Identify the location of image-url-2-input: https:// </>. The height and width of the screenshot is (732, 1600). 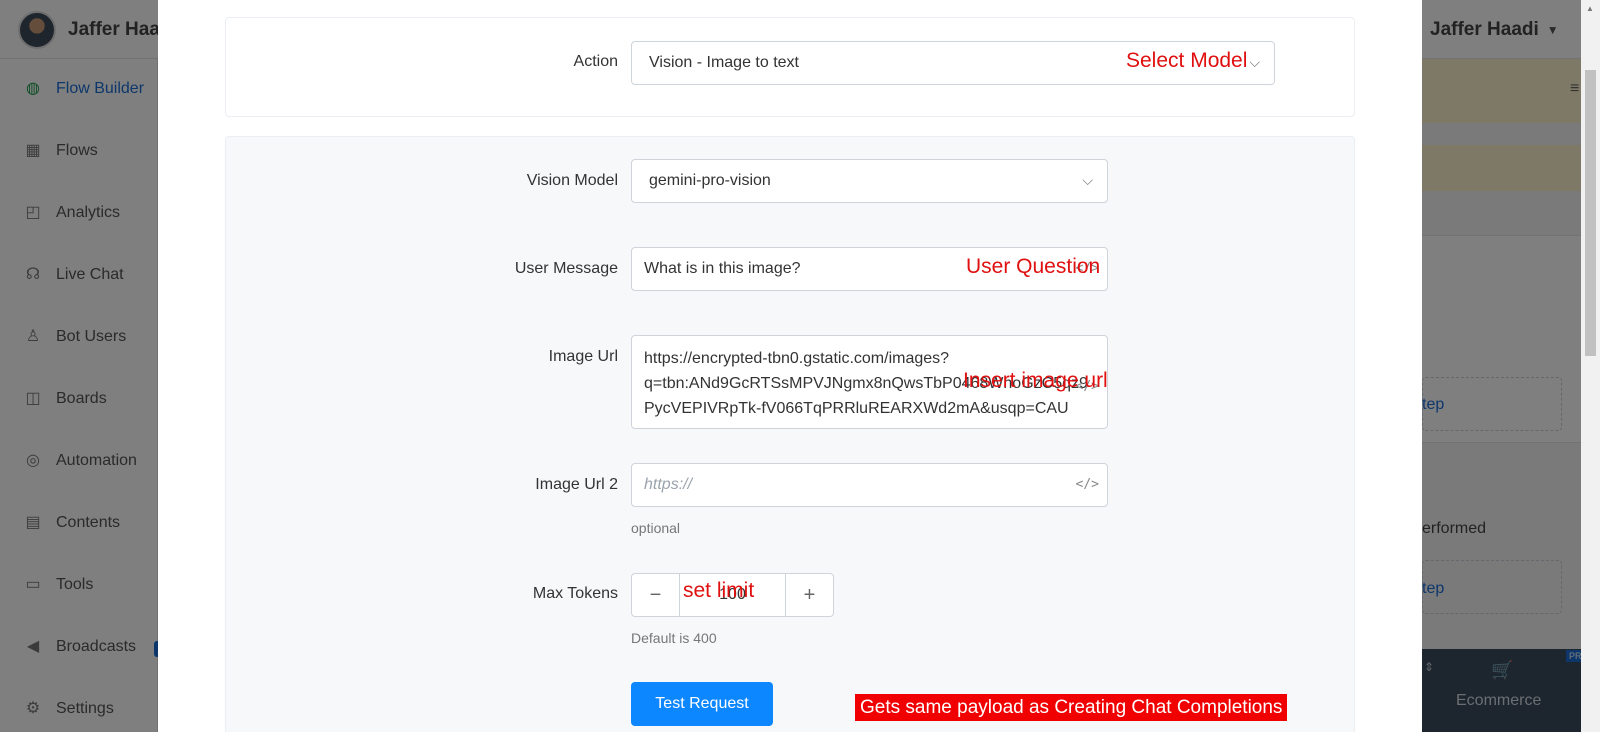
(869, 485).